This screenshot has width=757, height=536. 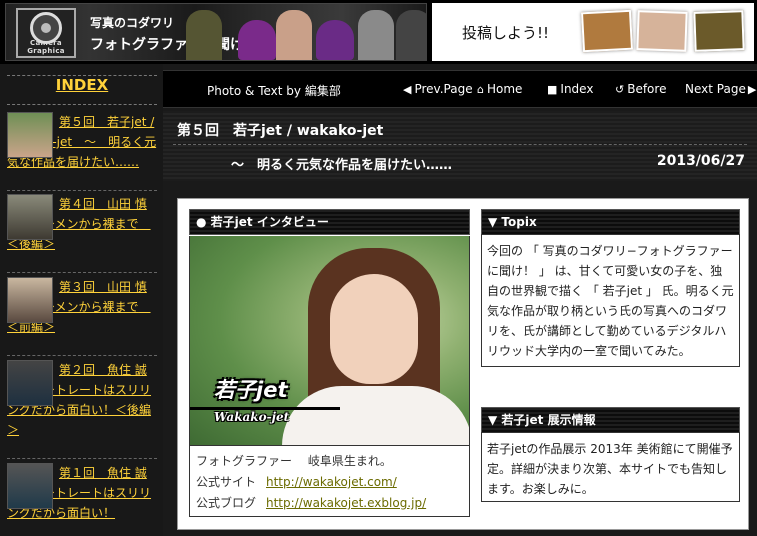 I want to click on site-logo: Camera Graphica, so click(x=46, y=33).